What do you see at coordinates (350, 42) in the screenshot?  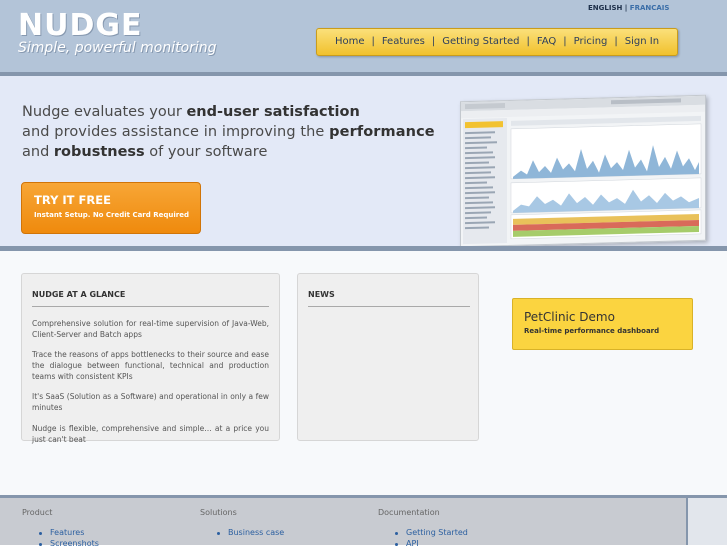 I see `nav-home: Home` at bounding box center [350, 42].